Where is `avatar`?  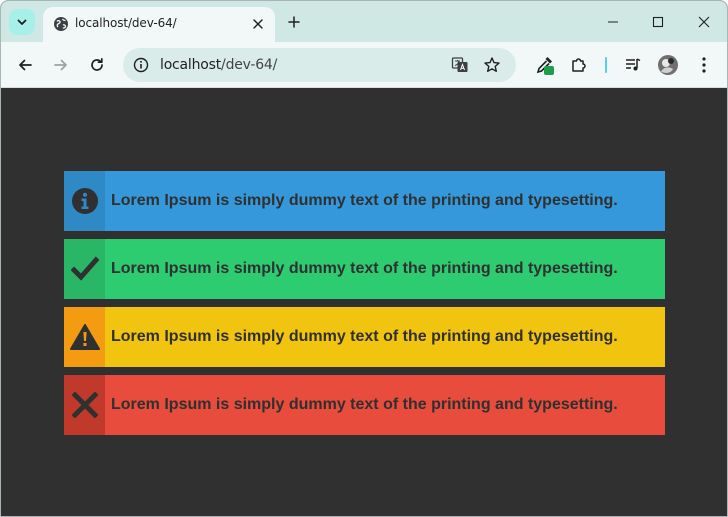 avatar is located at coordinates (668, 65).